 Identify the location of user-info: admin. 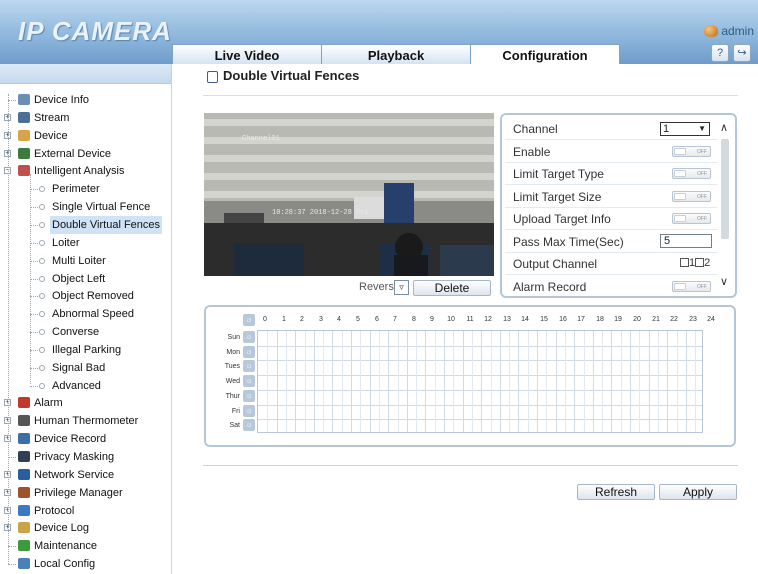
(729, 31).